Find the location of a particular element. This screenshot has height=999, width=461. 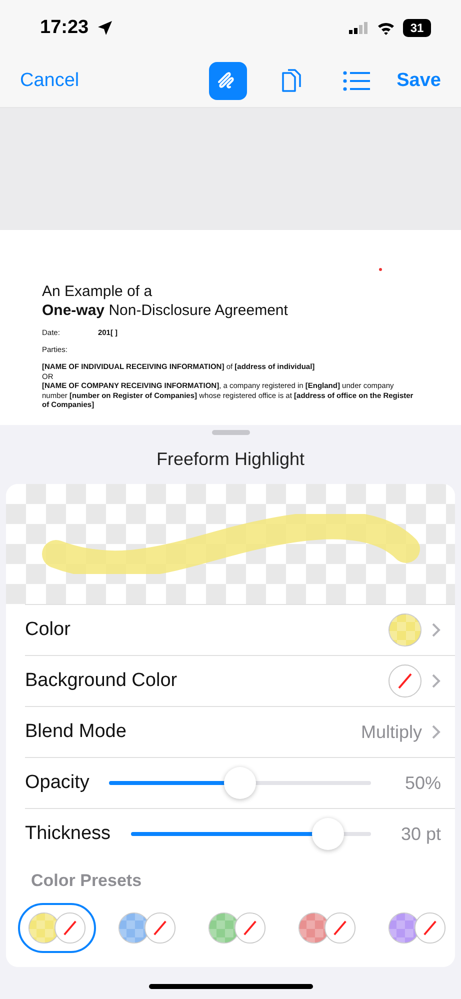

status-time: 17:23 is located at coordinates (64, 27).